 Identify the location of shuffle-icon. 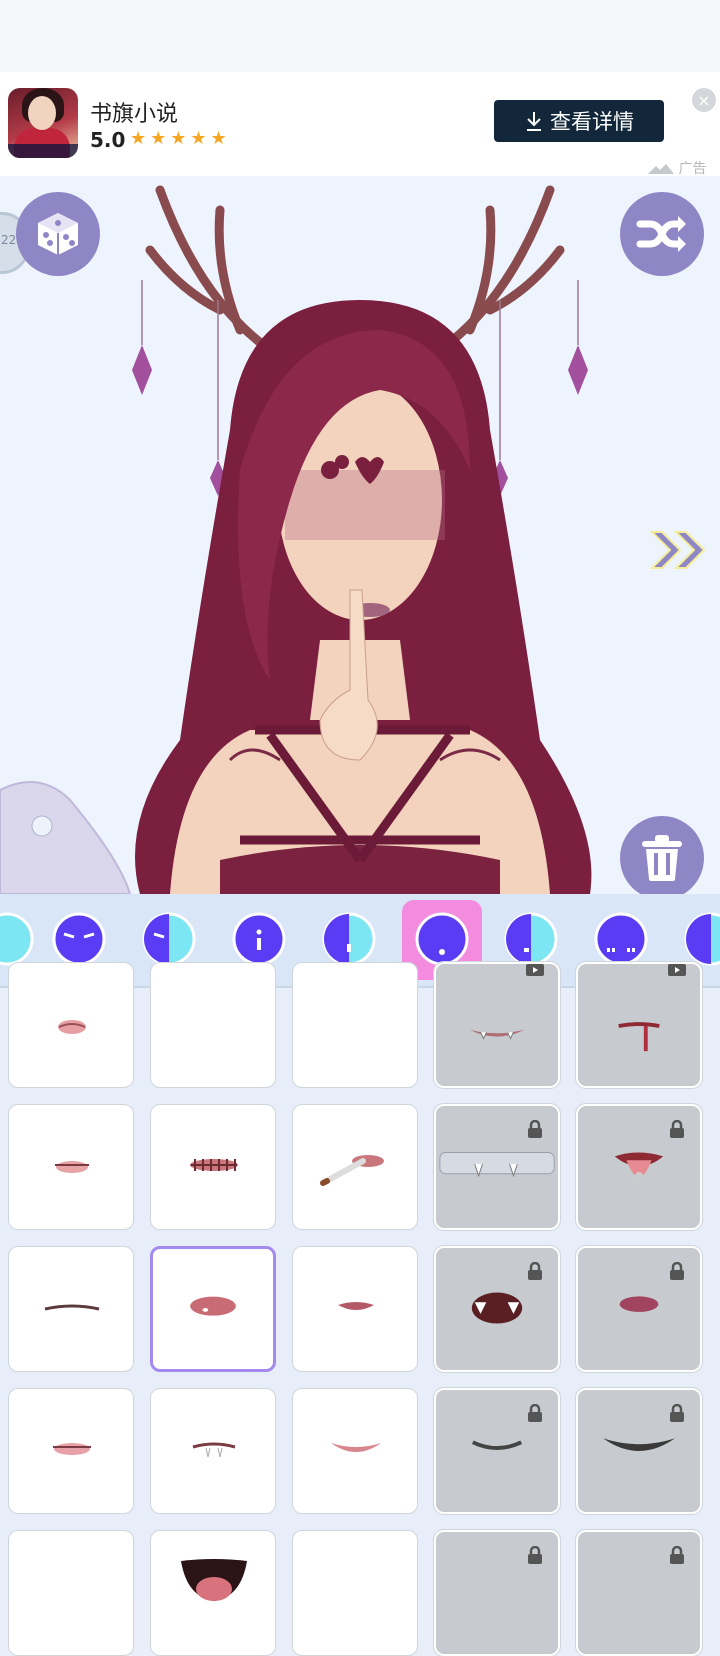
(661, 234).